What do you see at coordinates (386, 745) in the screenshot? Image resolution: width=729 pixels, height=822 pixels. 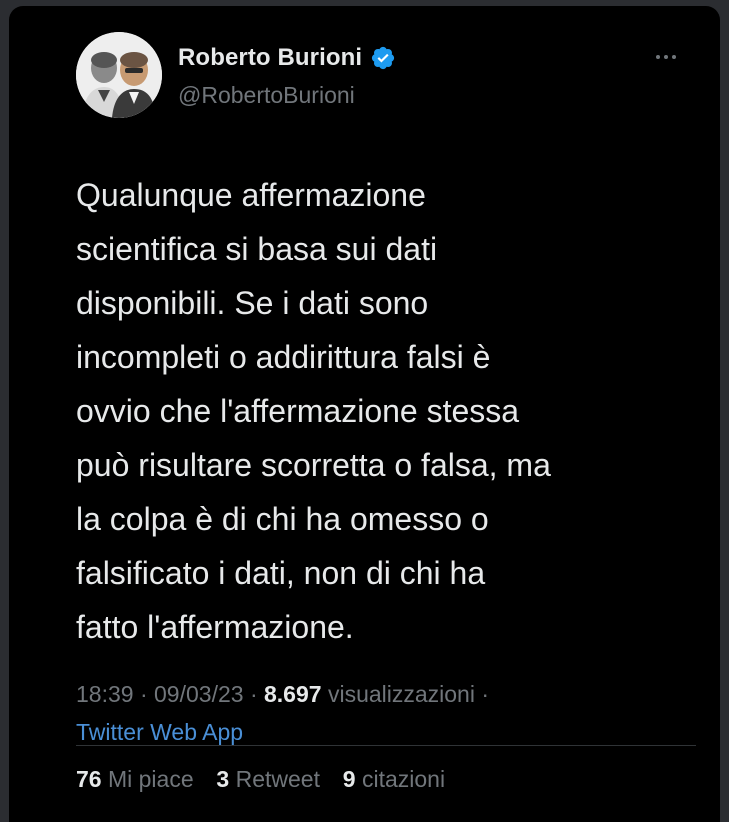 I see `divider` at bounding box center [386, 745].